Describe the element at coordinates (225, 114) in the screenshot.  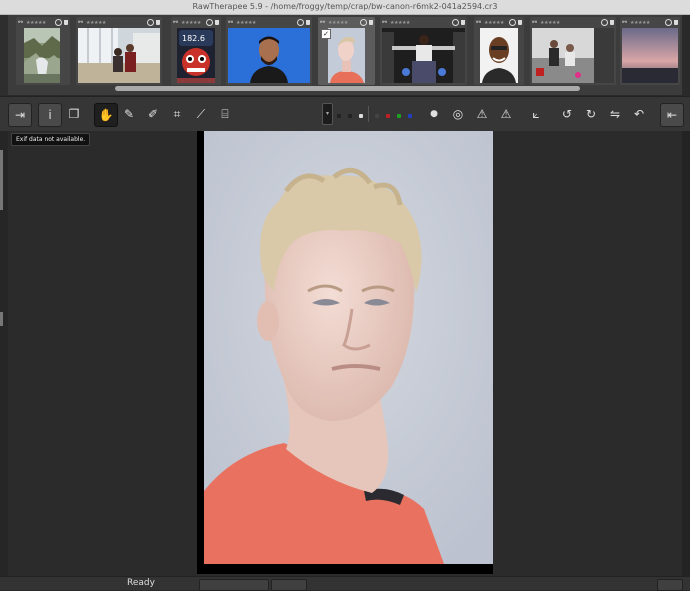
I see `perspective-icon: ⌸` at that location.